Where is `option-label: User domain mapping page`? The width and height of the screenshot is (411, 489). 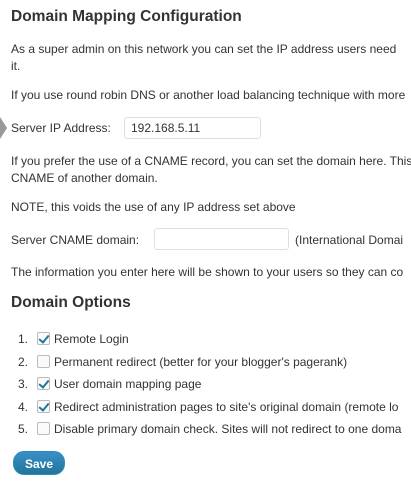
option-label: User domain mapping page is located at coordinates (128, 384).